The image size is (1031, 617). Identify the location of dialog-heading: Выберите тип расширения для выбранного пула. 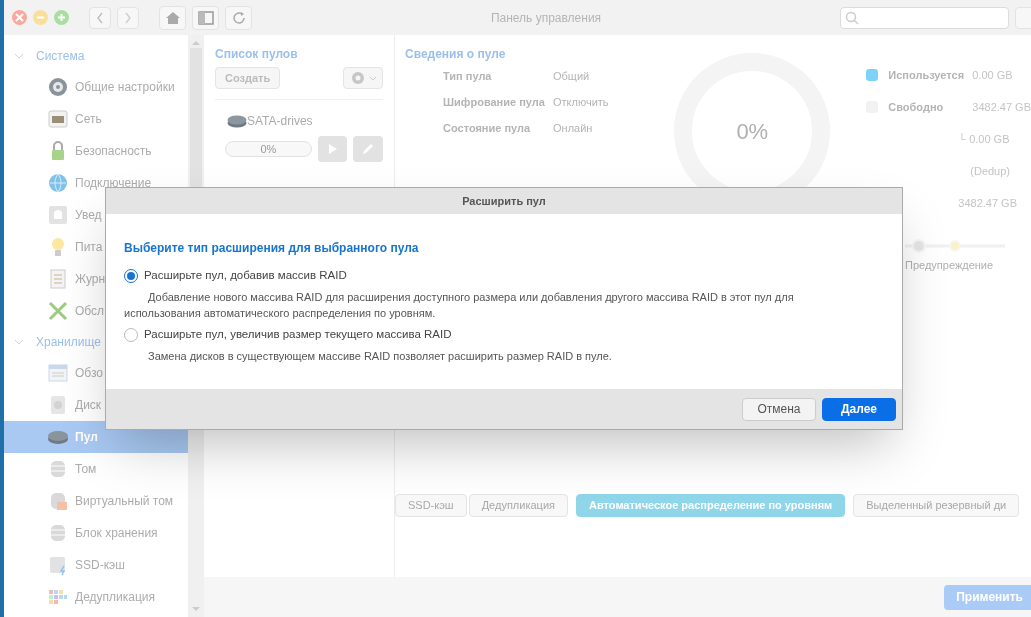
(272, 248).